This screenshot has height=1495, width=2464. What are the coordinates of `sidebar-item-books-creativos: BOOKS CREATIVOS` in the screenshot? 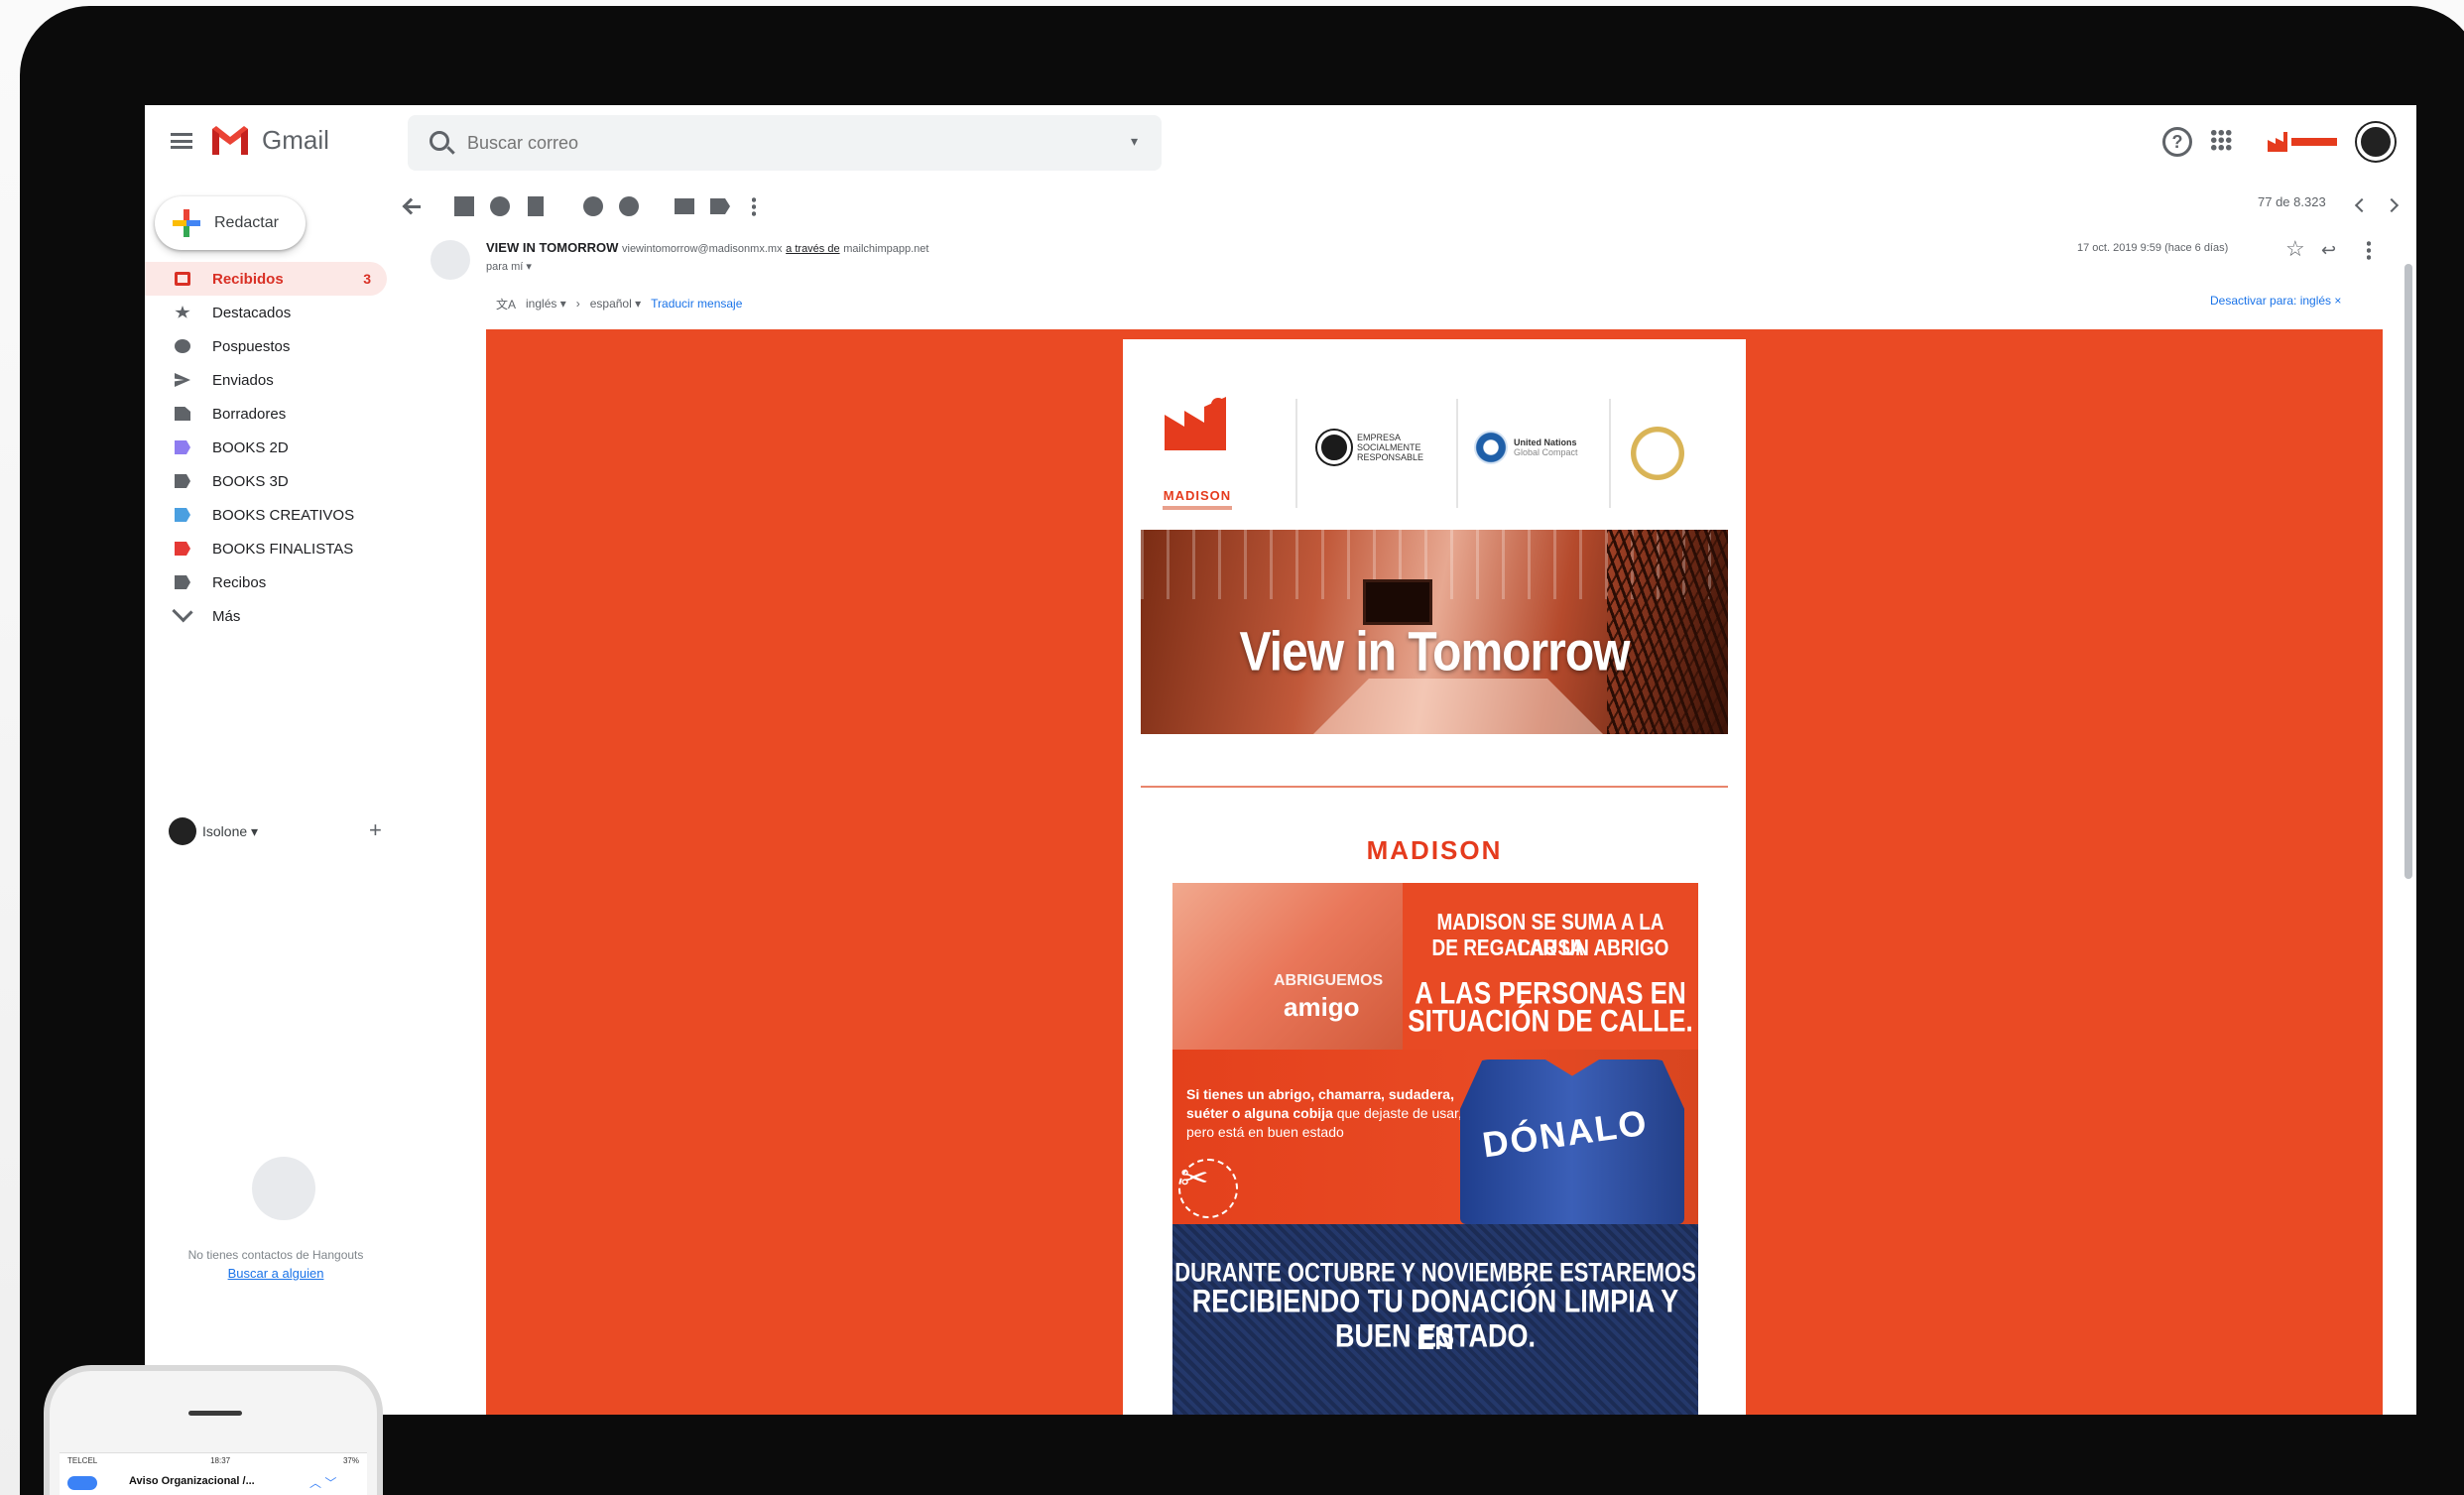 It's located at (266, 515).